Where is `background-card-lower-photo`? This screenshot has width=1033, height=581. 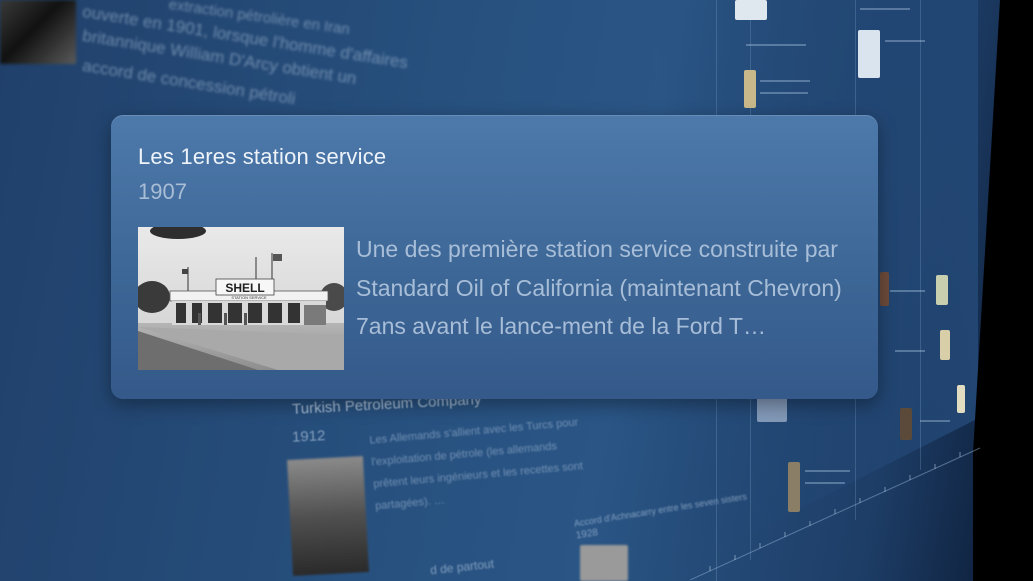 background-card-lower-photo is located at coordinates (328, 516).